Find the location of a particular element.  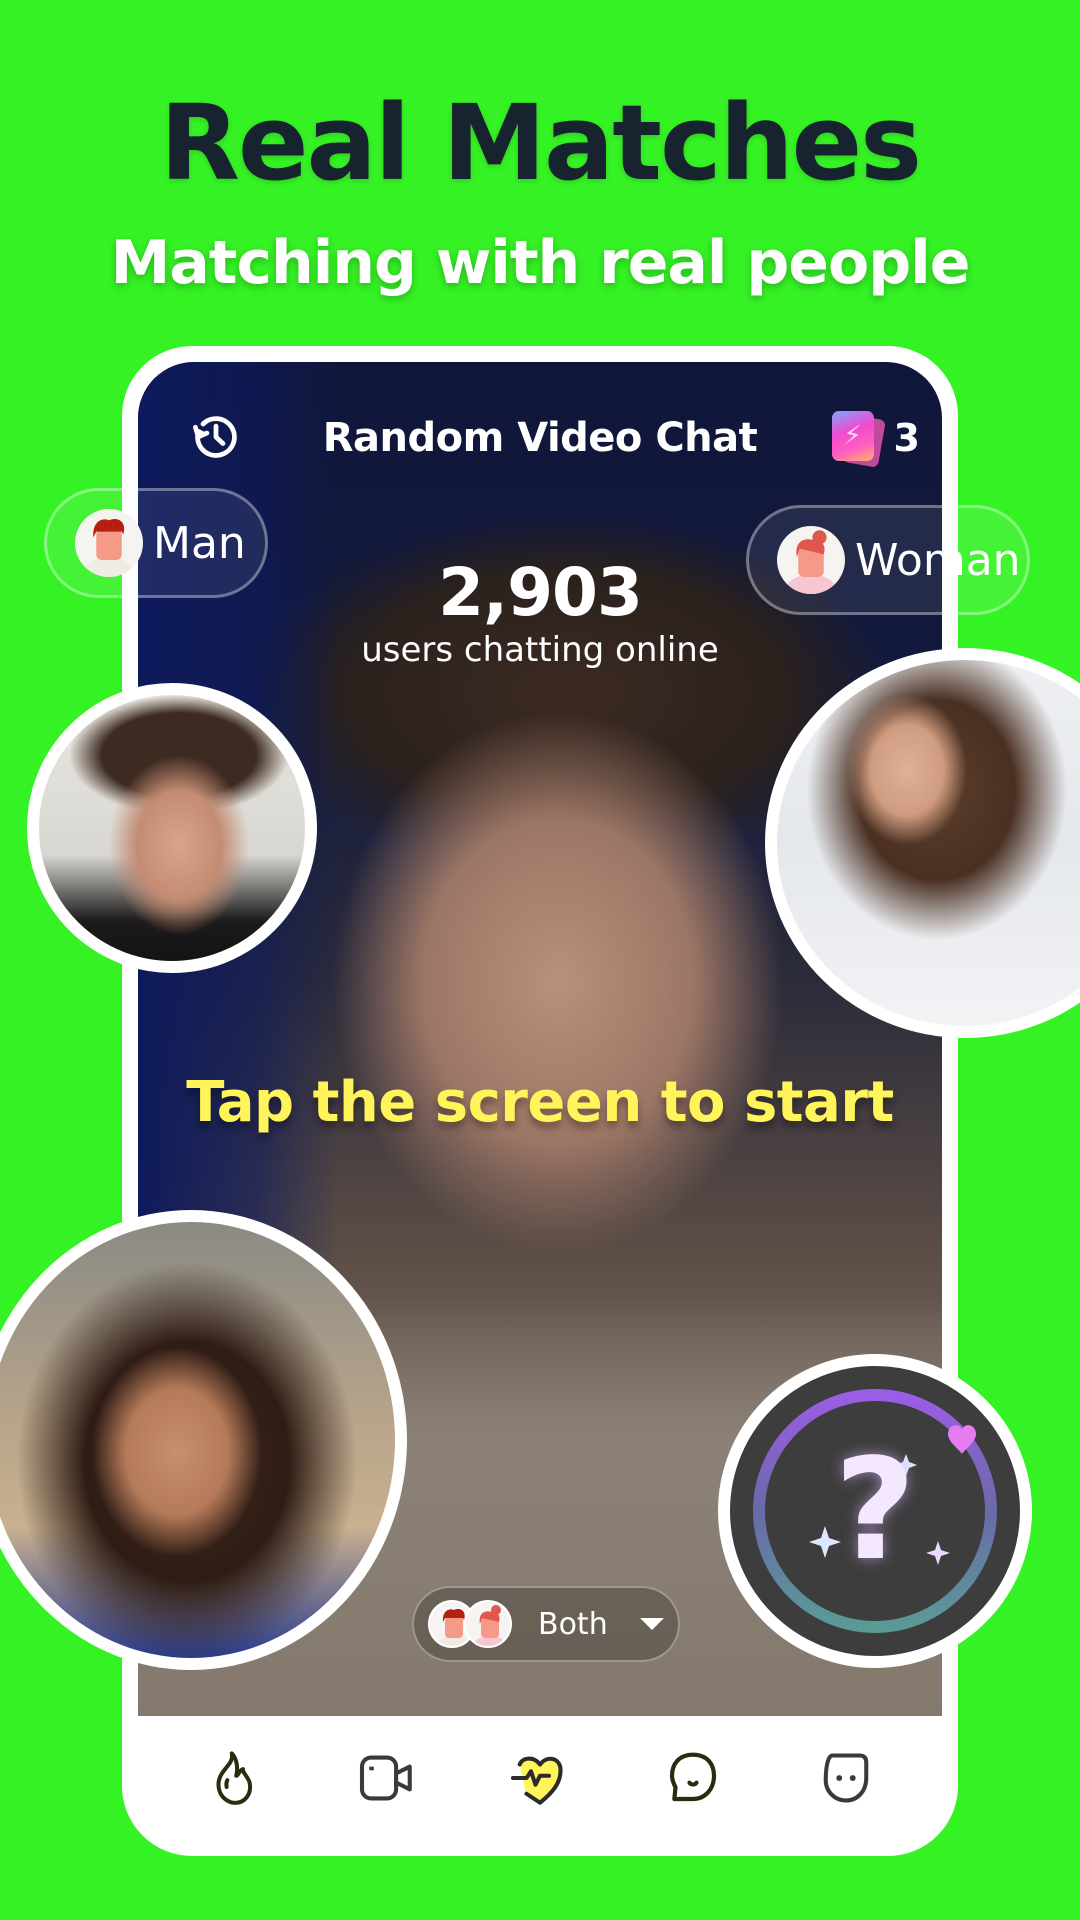

mystery-match-button: ? is located at coordinates (875, 1511).